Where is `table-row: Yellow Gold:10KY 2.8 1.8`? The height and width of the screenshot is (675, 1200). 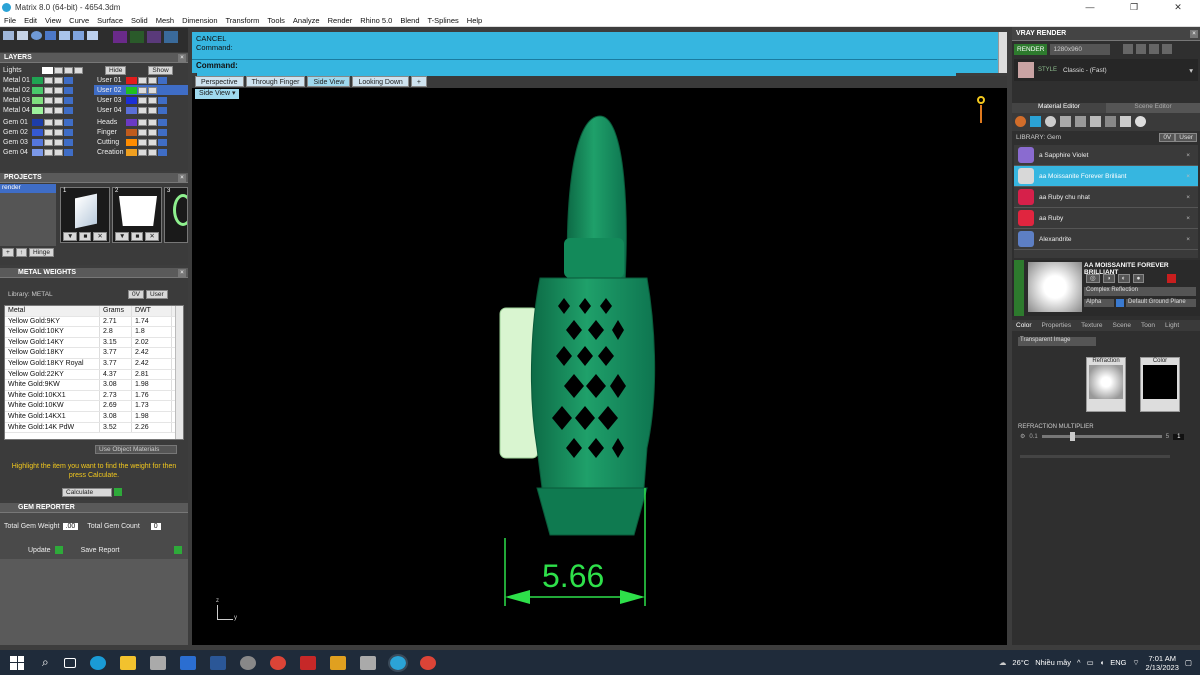 table-row: Yellow Gold:10KY 2.8 1.8 is located at coordinates (94, 332).